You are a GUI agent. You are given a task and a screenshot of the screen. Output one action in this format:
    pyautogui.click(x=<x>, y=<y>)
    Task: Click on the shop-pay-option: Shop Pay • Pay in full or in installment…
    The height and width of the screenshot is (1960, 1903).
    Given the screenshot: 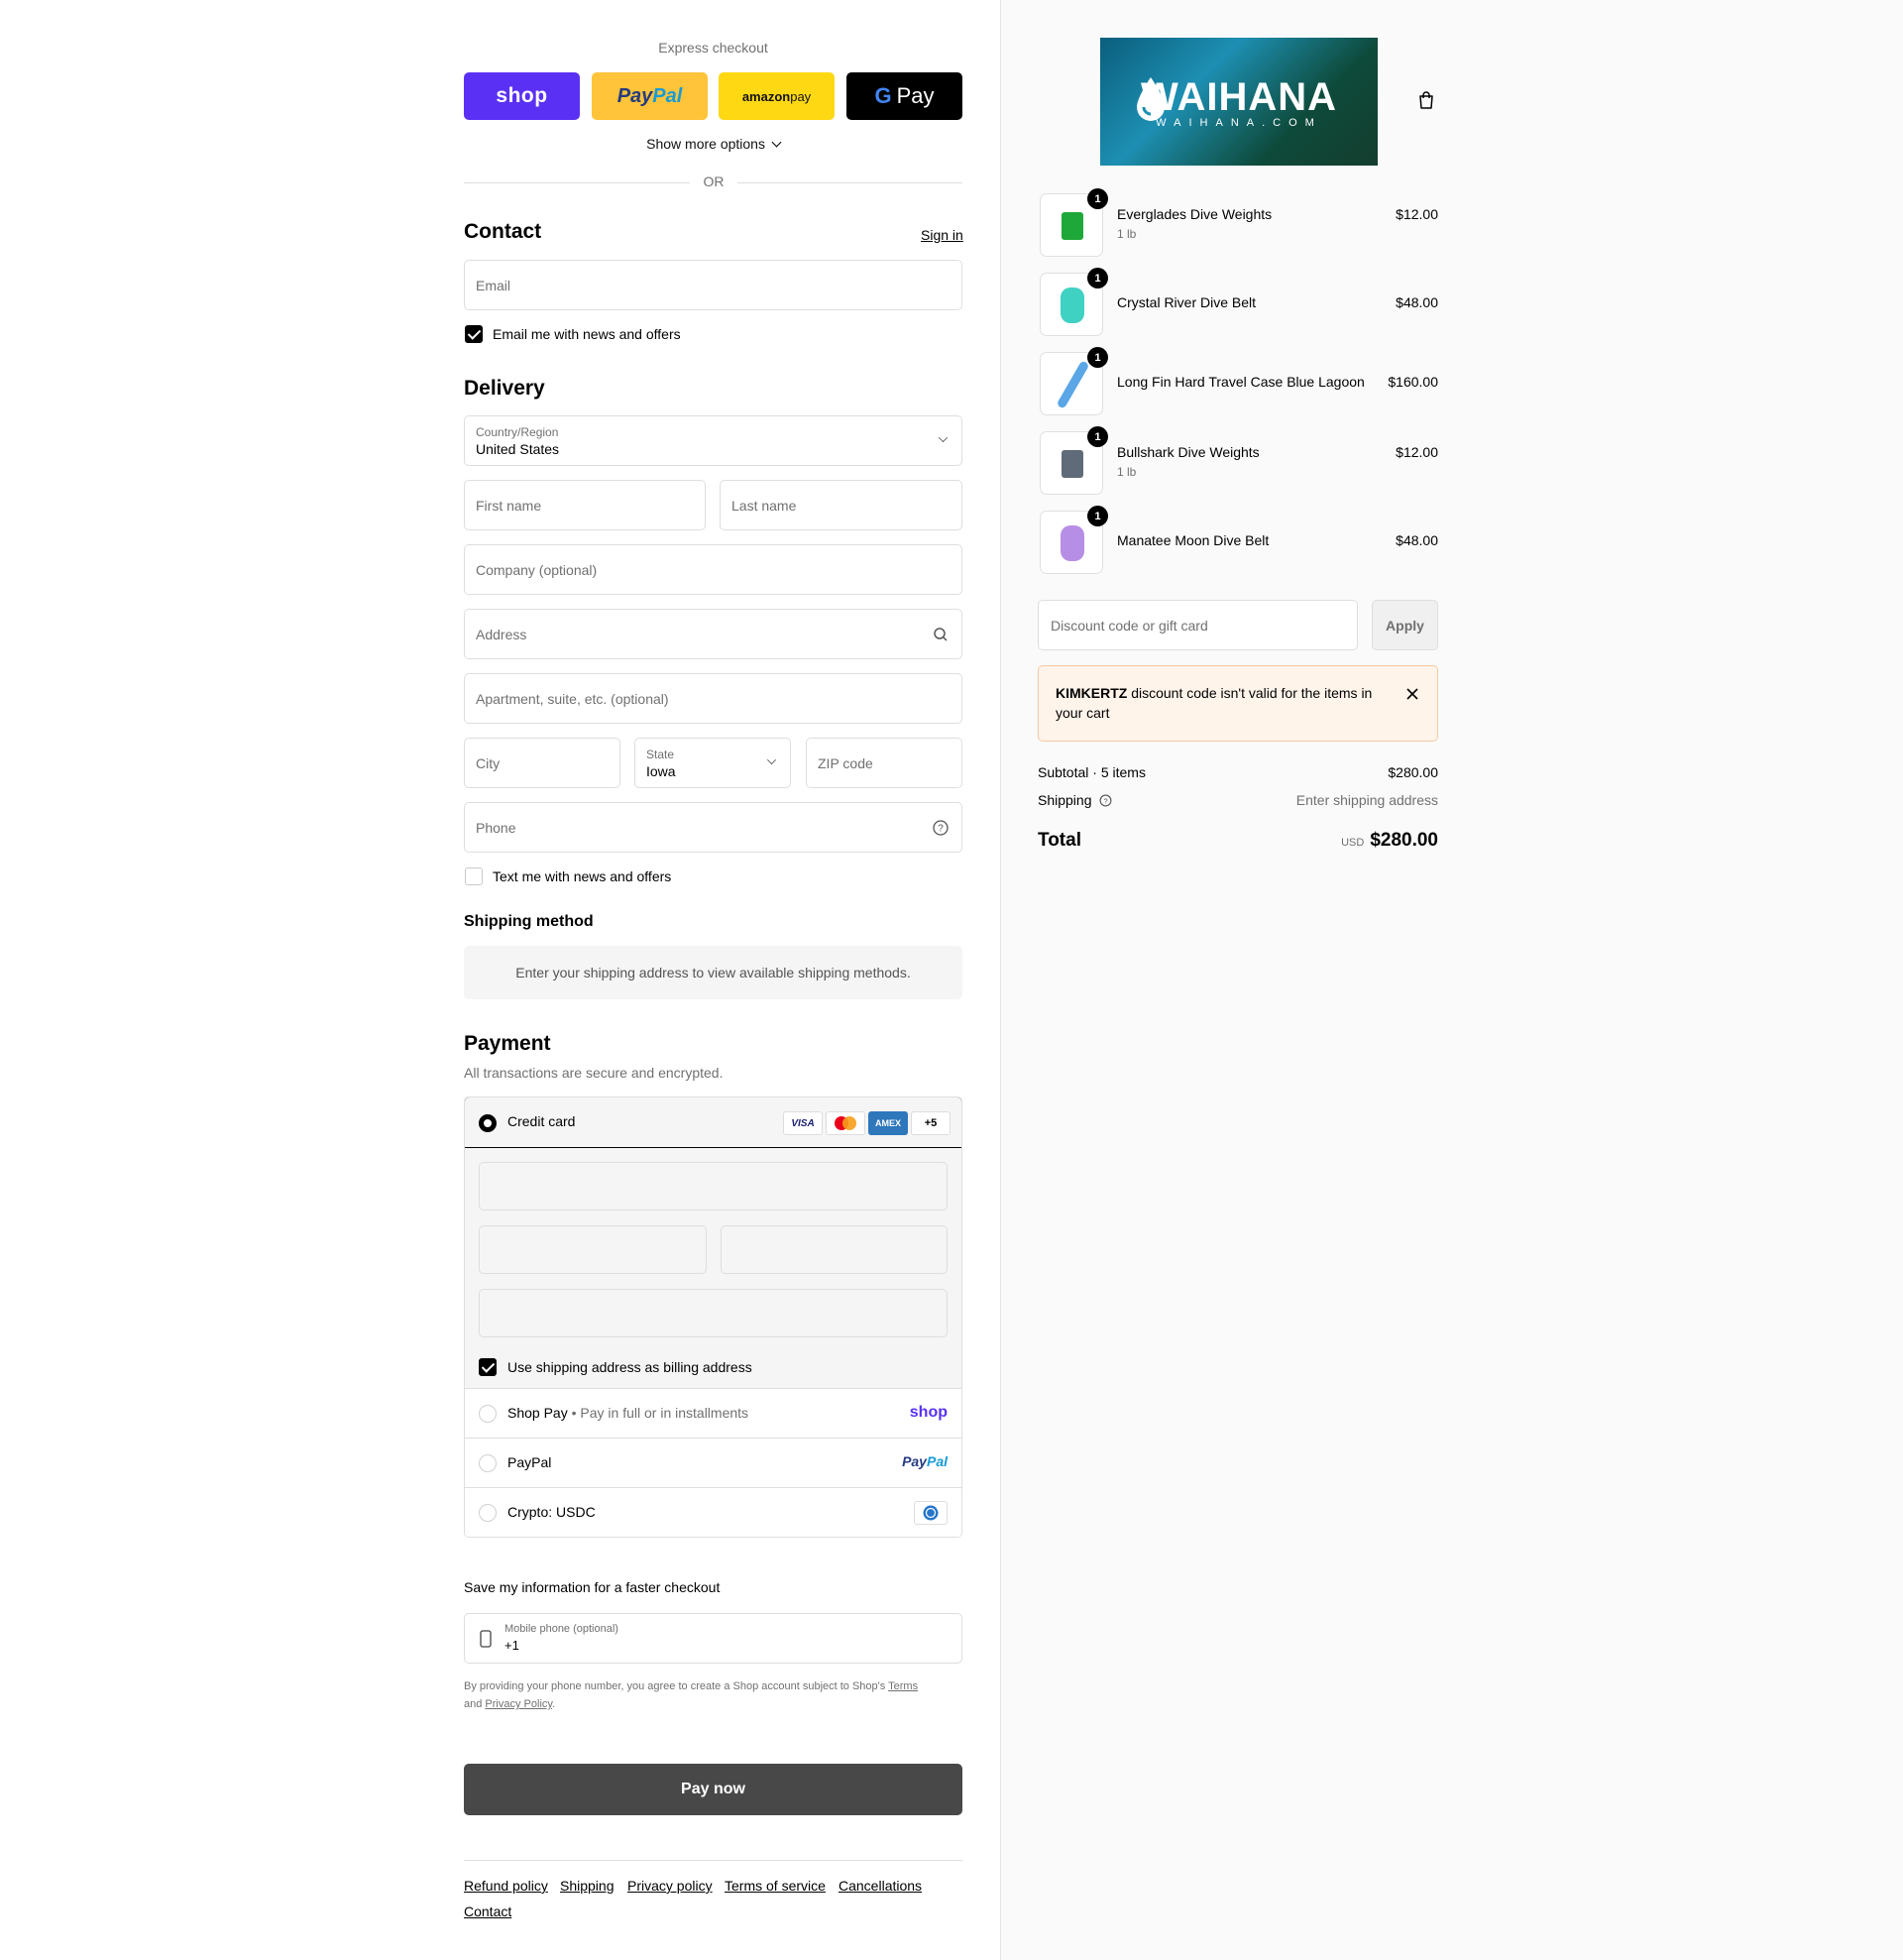 What is the action you would take?
    pyautogui.click(x=713, y=1414)
    